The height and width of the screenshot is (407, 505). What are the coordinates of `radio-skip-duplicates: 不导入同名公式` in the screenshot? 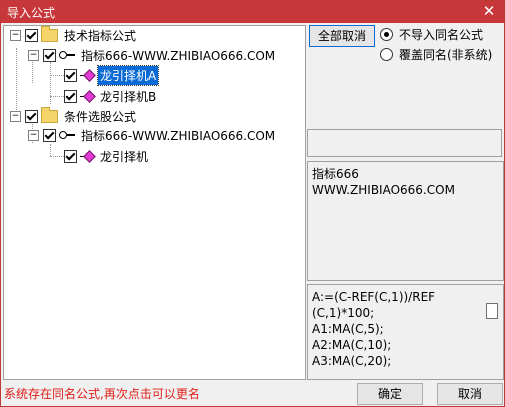 It's located at (431, 34).